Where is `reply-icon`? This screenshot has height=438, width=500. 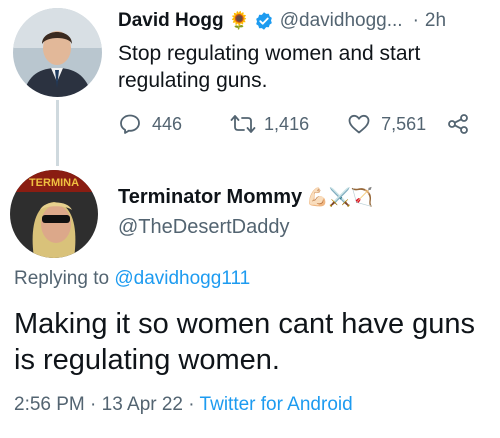 reply-icon is located at coordinates (130, 124).